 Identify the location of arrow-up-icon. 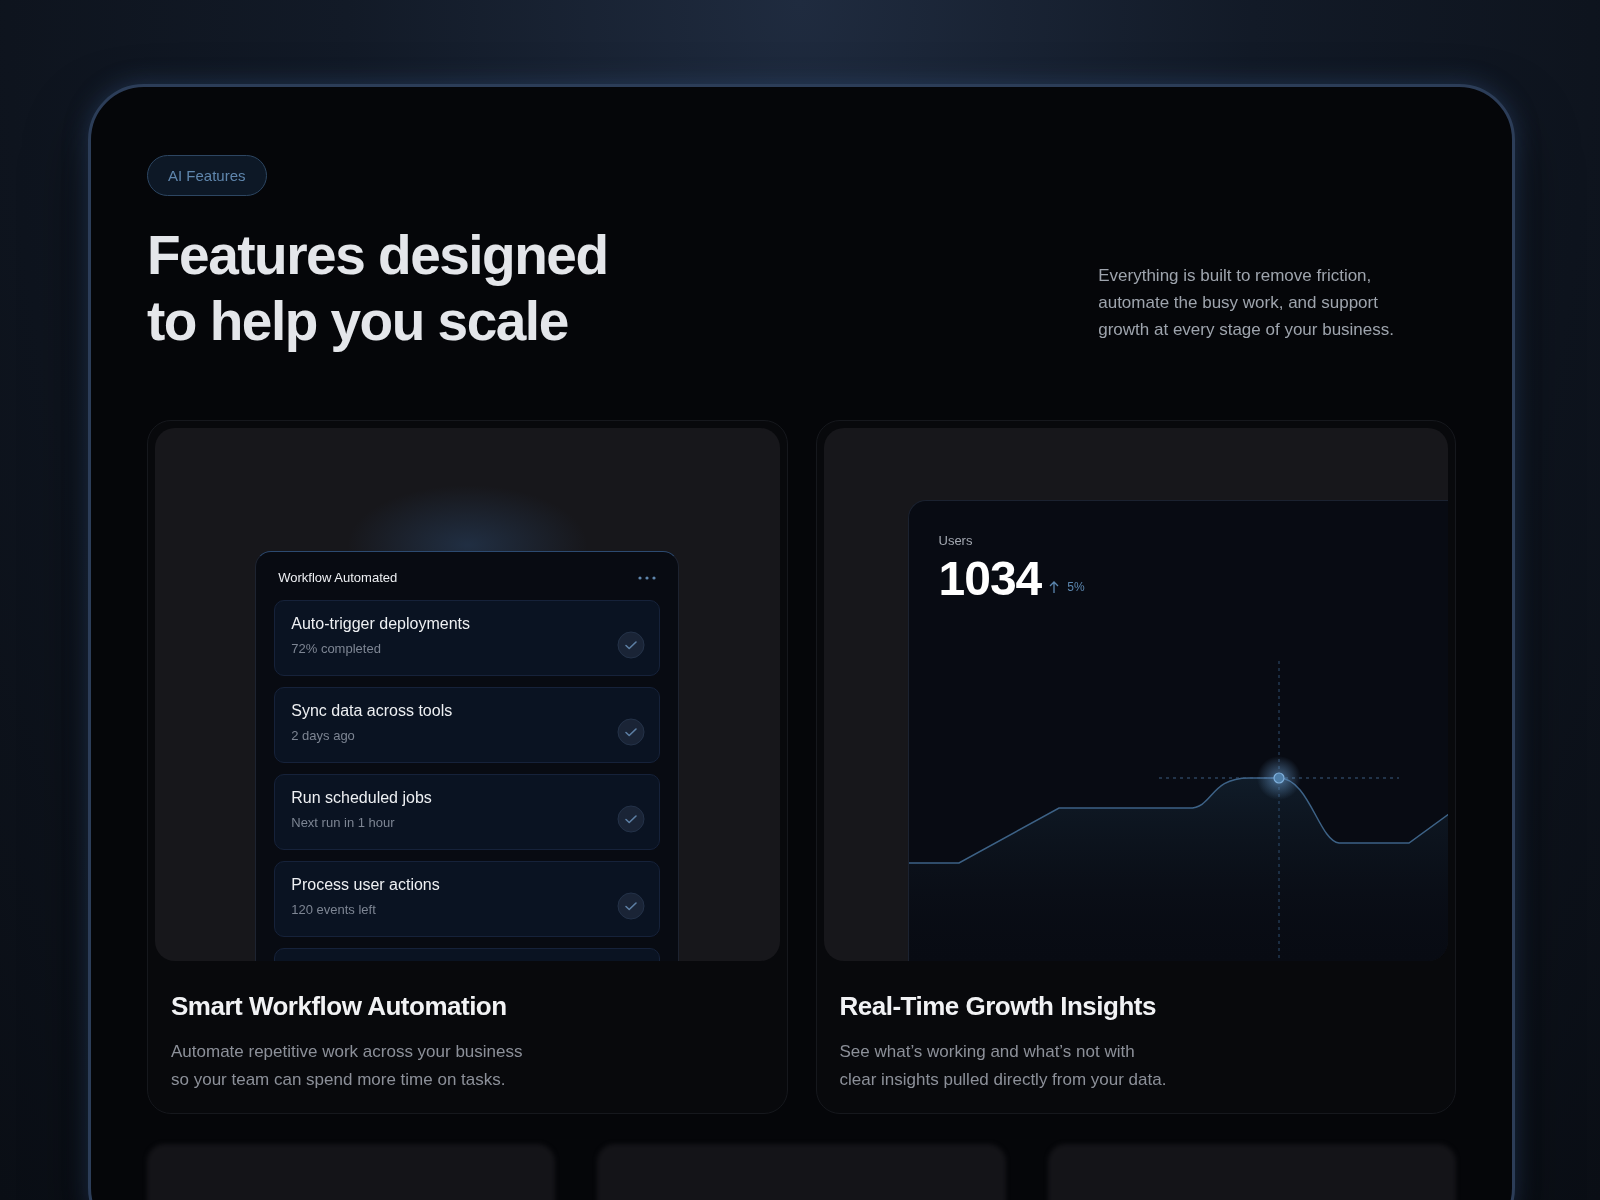
(1054, 587).